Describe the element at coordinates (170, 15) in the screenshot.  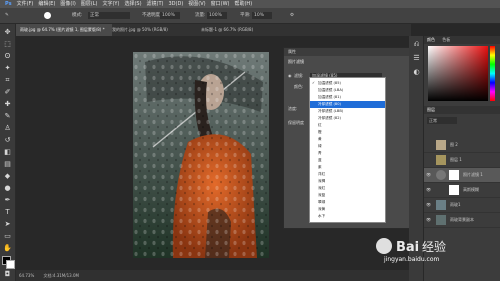
I see `opacity-field: 100%` at that location.